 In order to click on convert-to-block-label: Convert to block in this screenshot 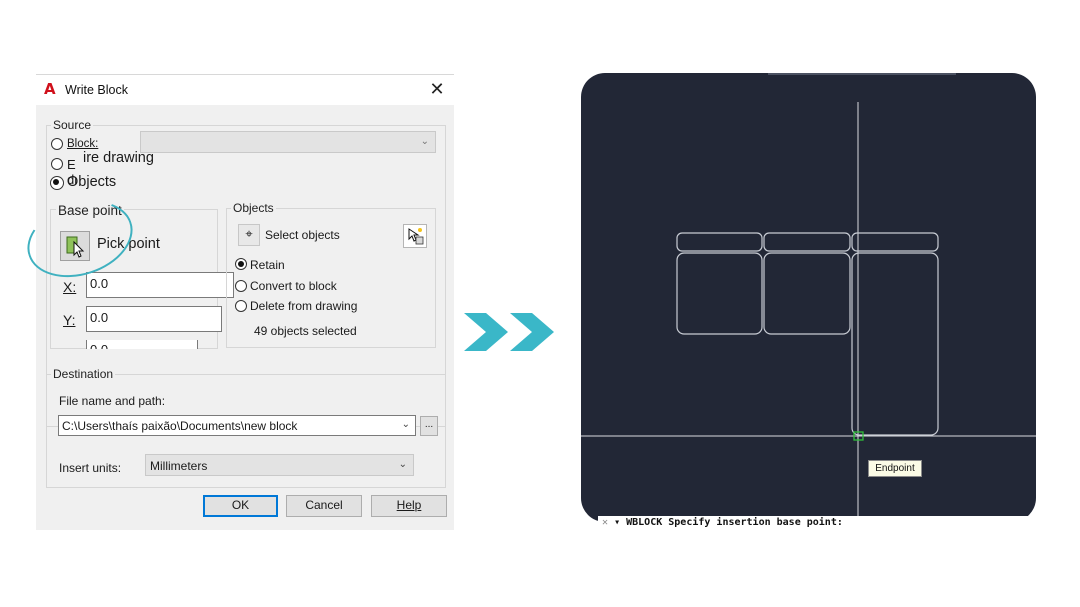, I will do `click(293, 286)`.